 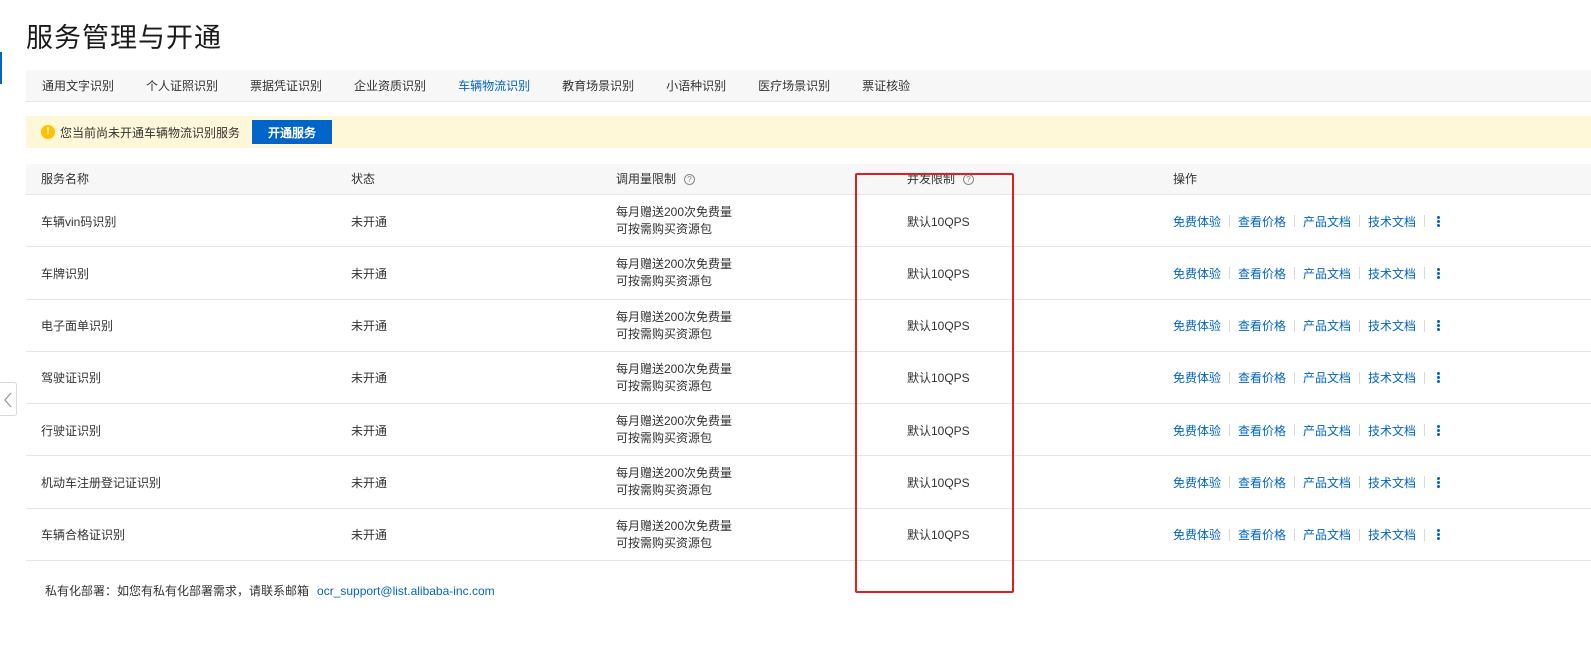 I want to click on support-email-link: ocr_support@list.alibaba-inc.com, so click(x=406, y=591).